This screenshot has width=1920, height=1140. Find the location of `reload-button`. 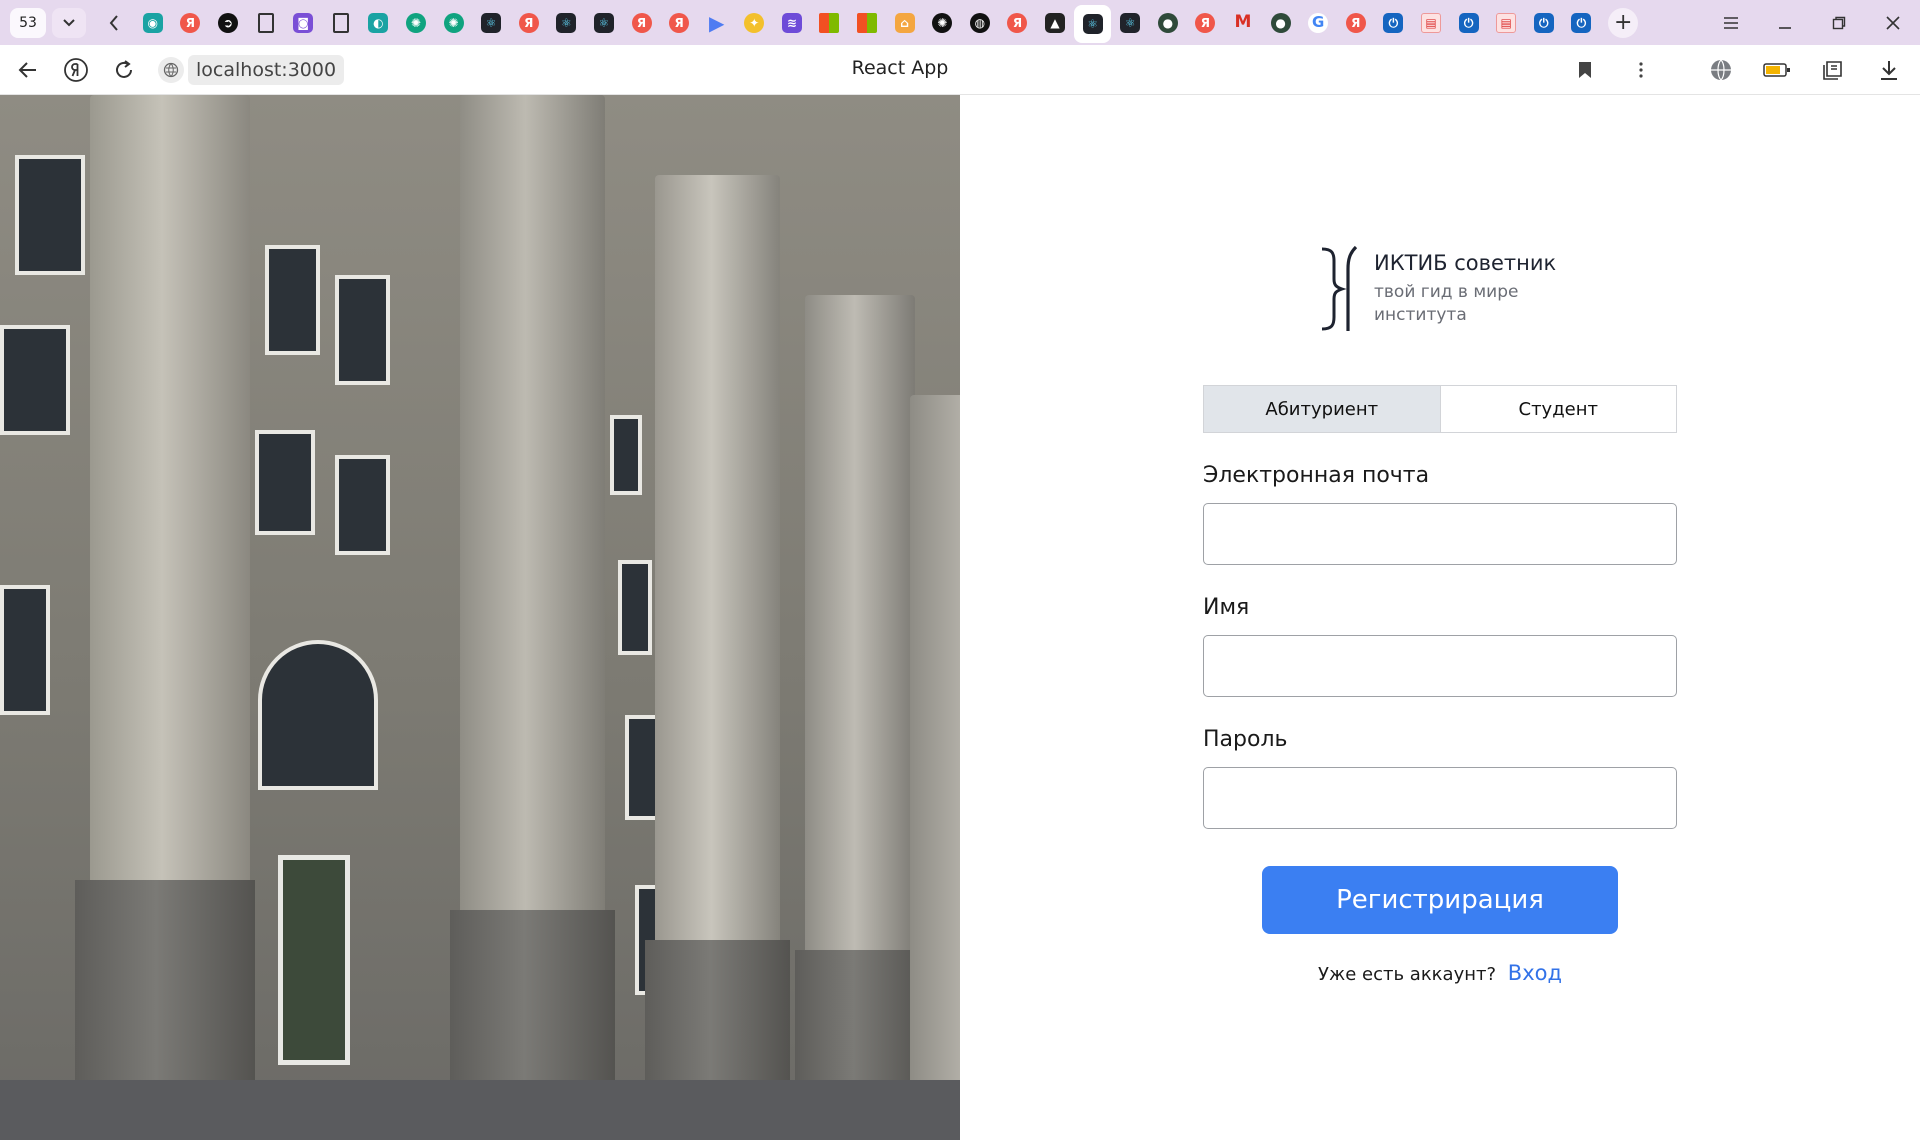

reload-button is located at coordinates (124, 70).